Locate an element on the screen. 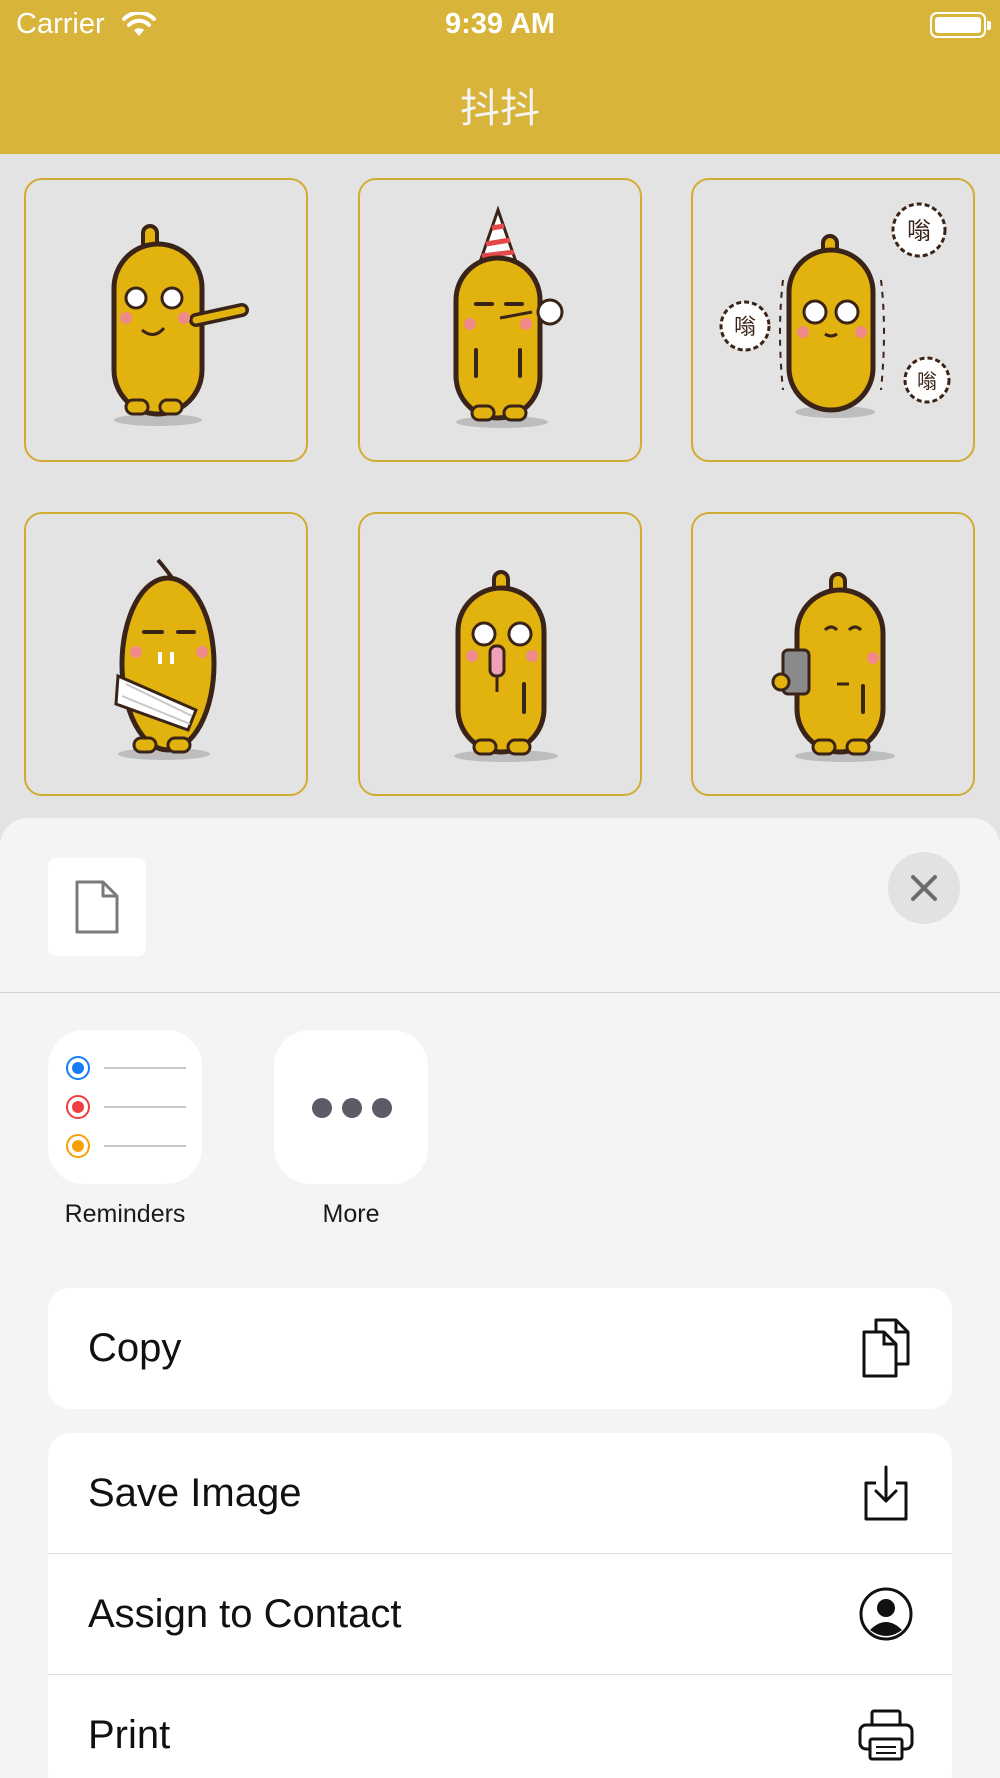  save-image-icon is located at coordinates (886, 1493).